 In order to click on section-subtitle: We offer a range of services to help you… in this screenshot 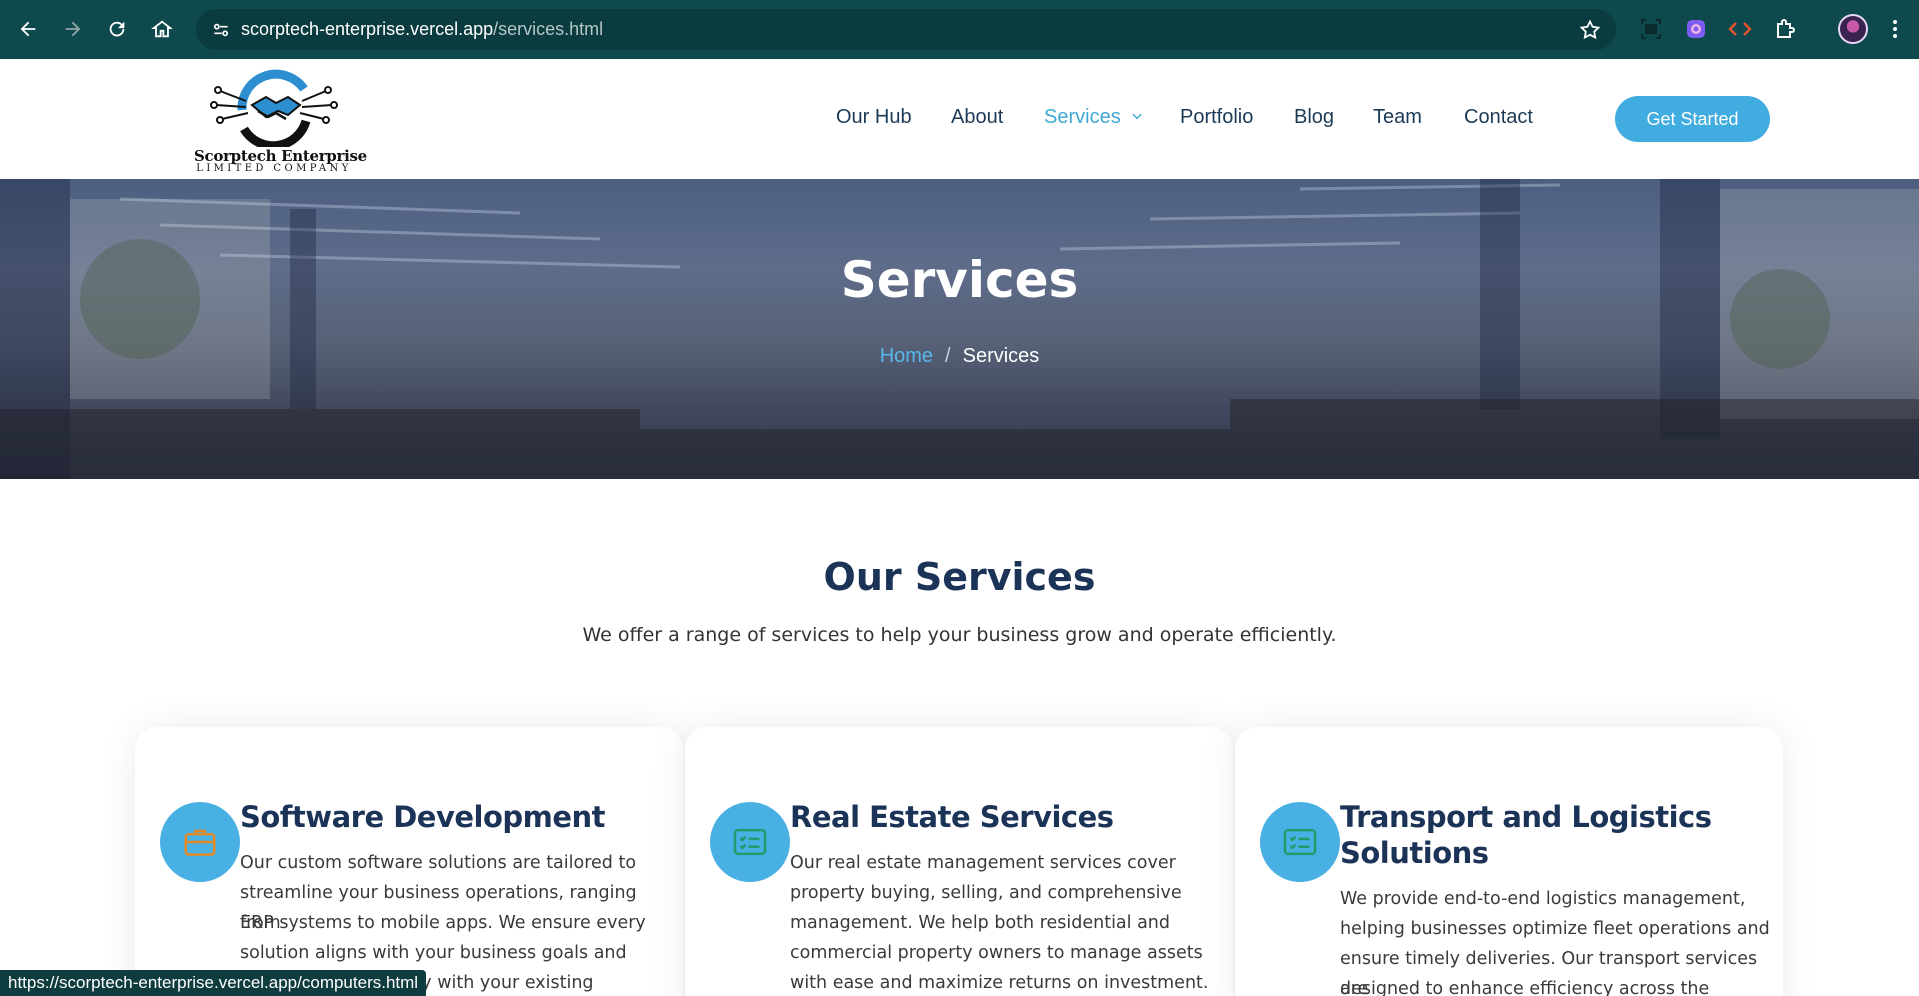, I will do `click(959, 635)`.